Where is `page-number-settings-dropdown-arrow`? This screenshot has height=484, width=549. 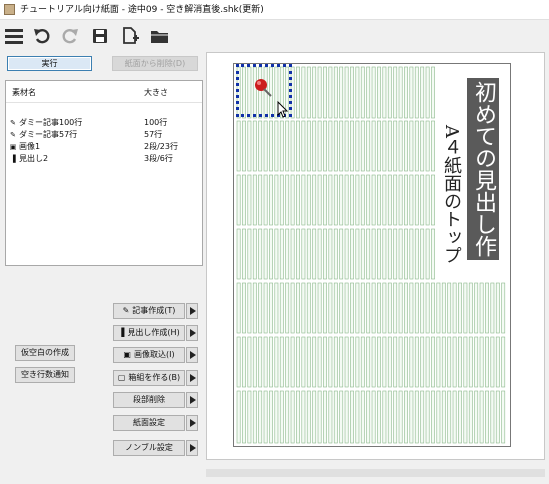 page-number-settings-dropdown-arrow is located at coordinates (192, 448).